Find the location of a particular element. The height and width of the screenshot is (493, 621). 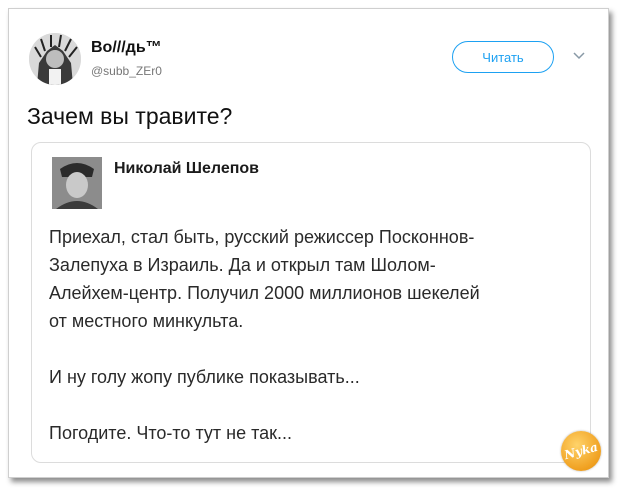

chevron-down-icon is located at coordinates (579, 56).